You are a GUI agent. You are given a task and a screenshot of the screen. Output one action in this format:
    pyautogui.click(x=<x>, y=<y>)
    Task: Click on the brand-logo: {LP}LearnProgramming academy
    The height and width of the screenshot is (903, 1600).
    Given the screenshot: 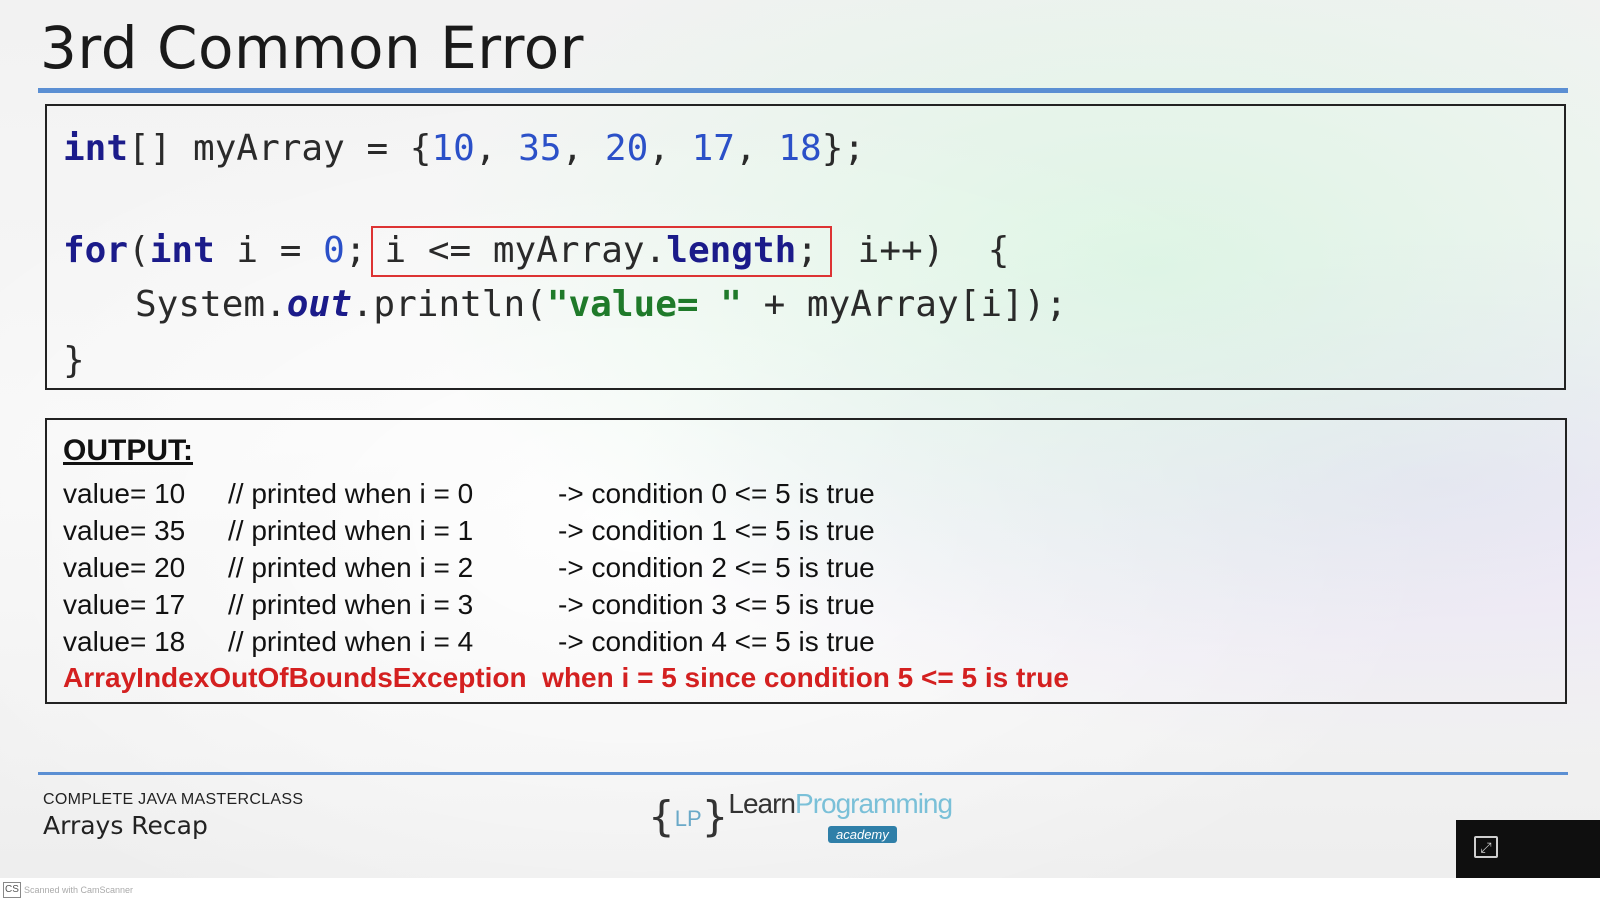 What is the action you would take?
    pyautogui.click(x=800, y=815)
    